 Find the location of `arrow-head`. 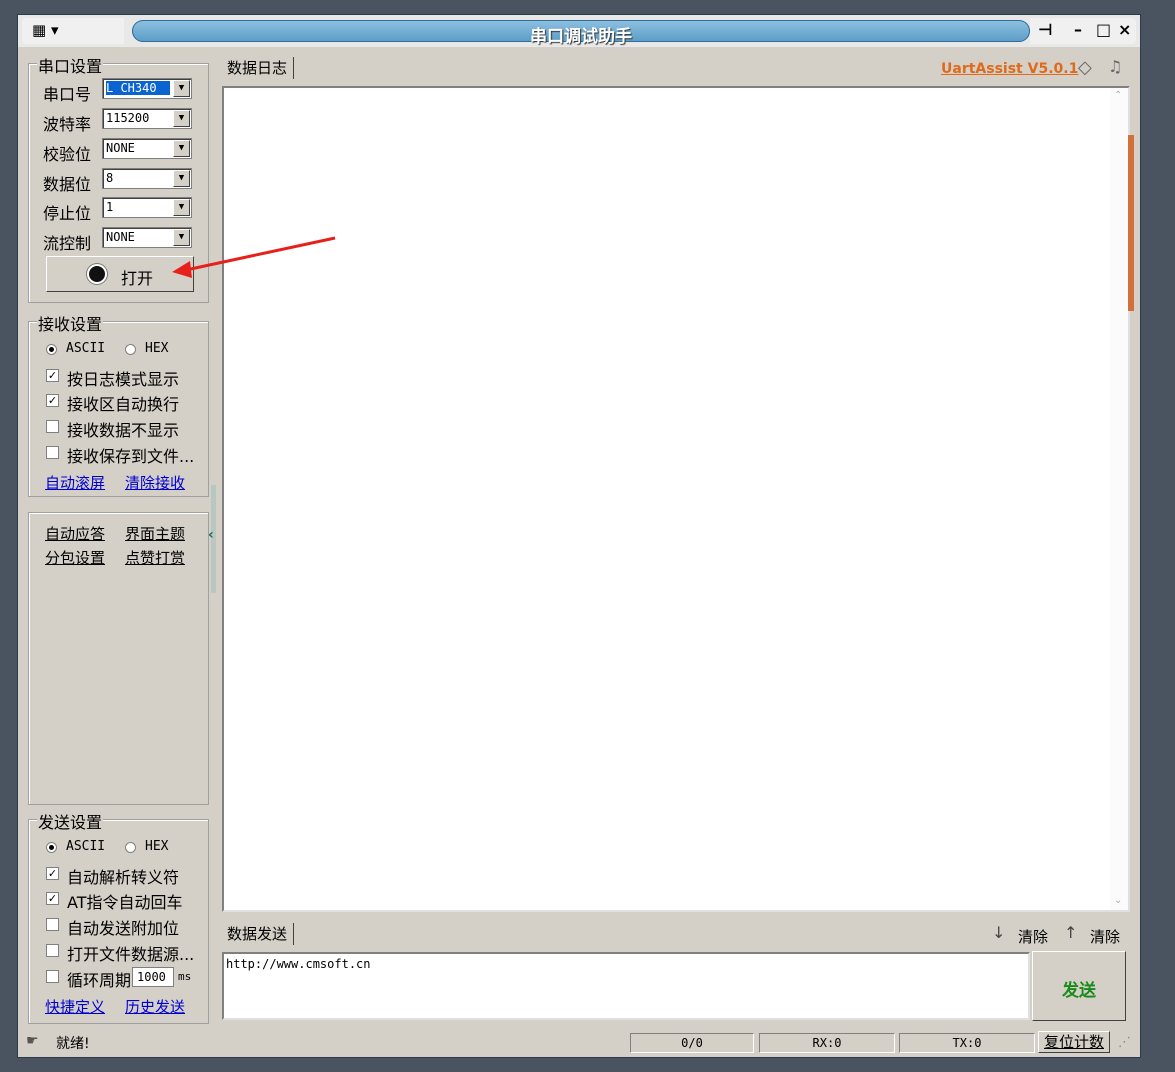

arrow-head is located at coordinates (182, 269).